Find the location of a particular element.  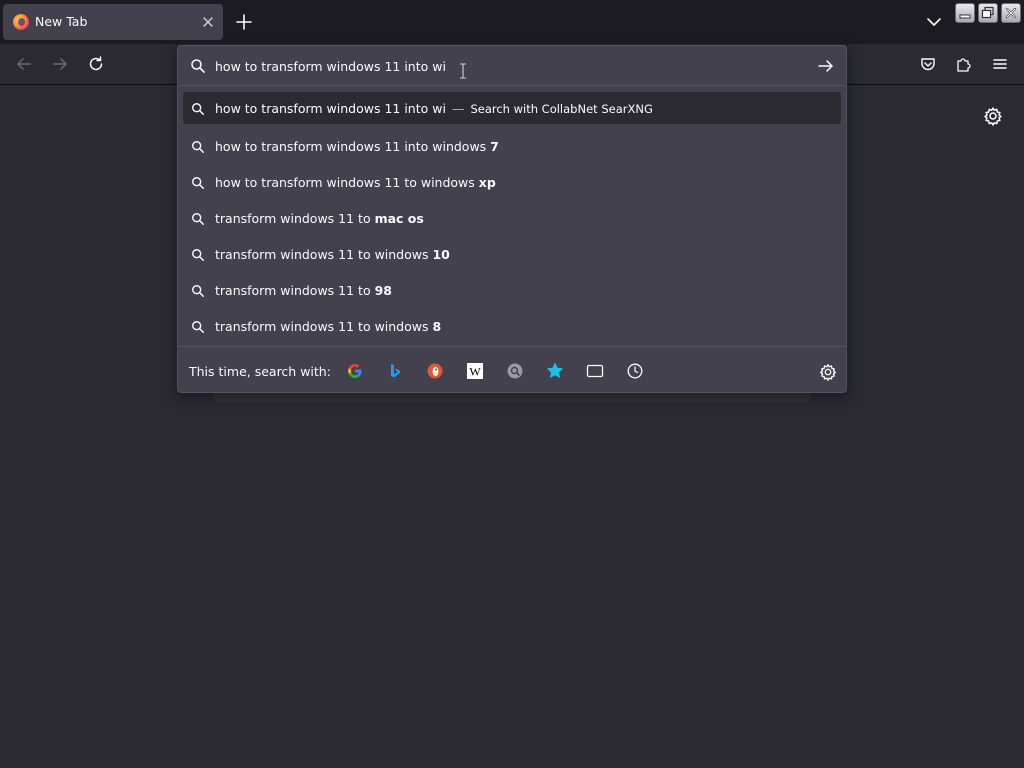

app-menu-button is located at coordinates (1000, 64).